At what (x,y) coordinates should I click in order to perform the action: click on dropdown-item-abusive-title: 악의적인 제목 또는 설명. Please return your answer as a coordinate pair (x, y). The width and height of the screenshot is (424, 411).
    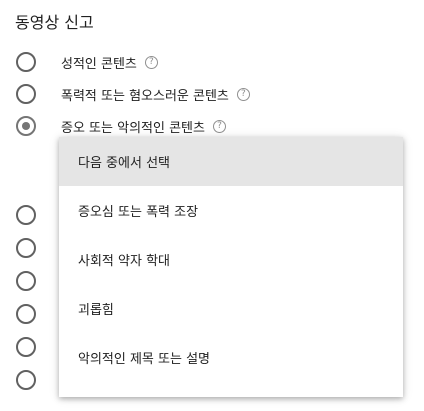
    Looking at the image, I should click on (231, 357).